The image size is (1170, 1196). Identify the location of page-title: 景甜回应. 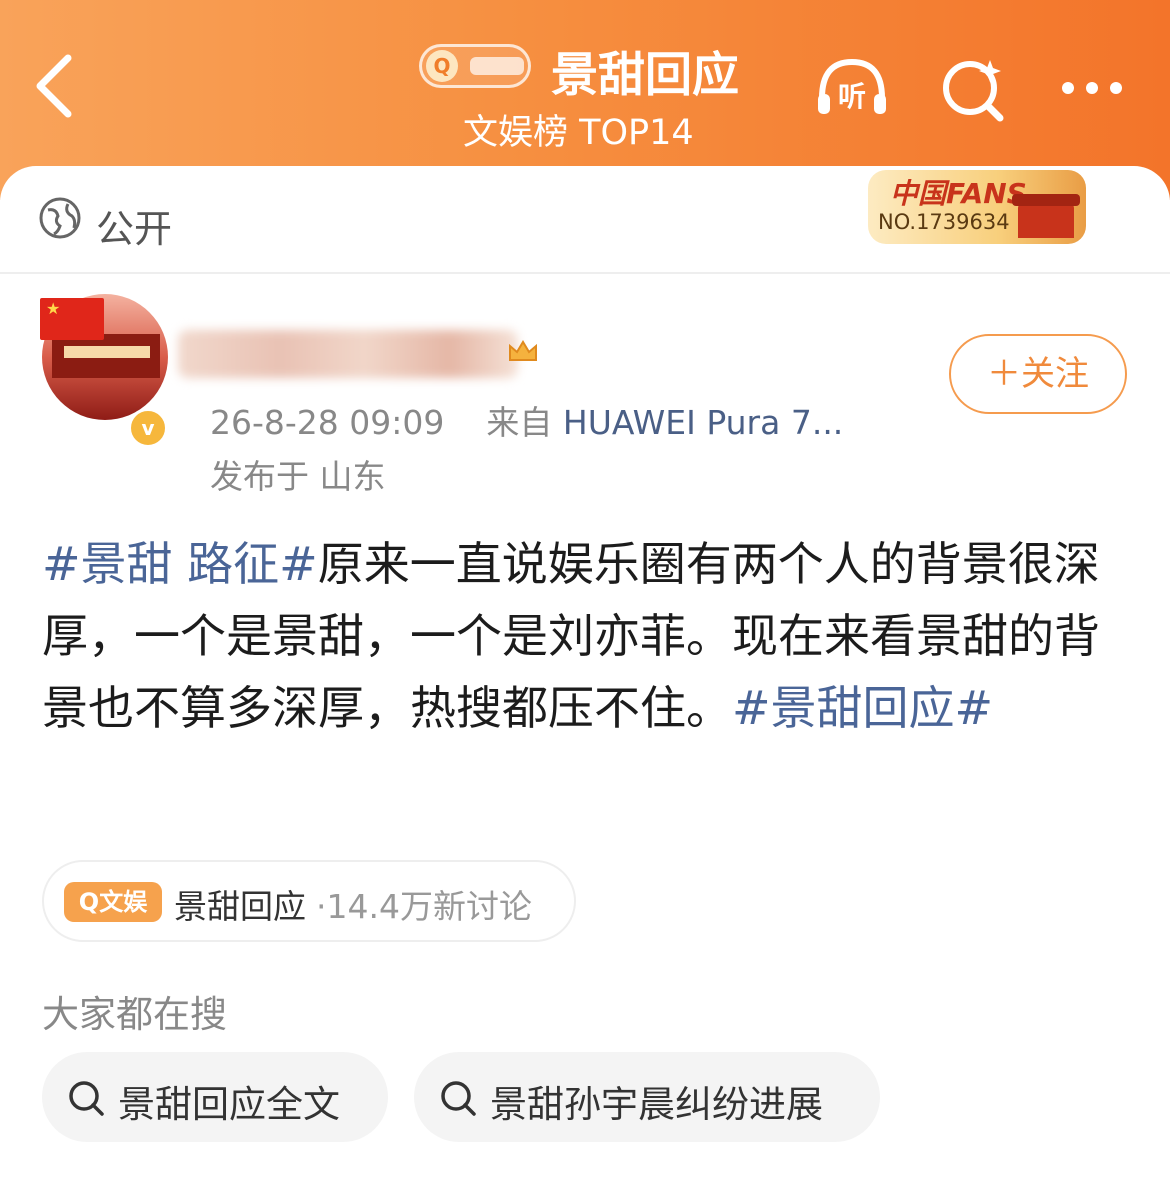
(645, 75).